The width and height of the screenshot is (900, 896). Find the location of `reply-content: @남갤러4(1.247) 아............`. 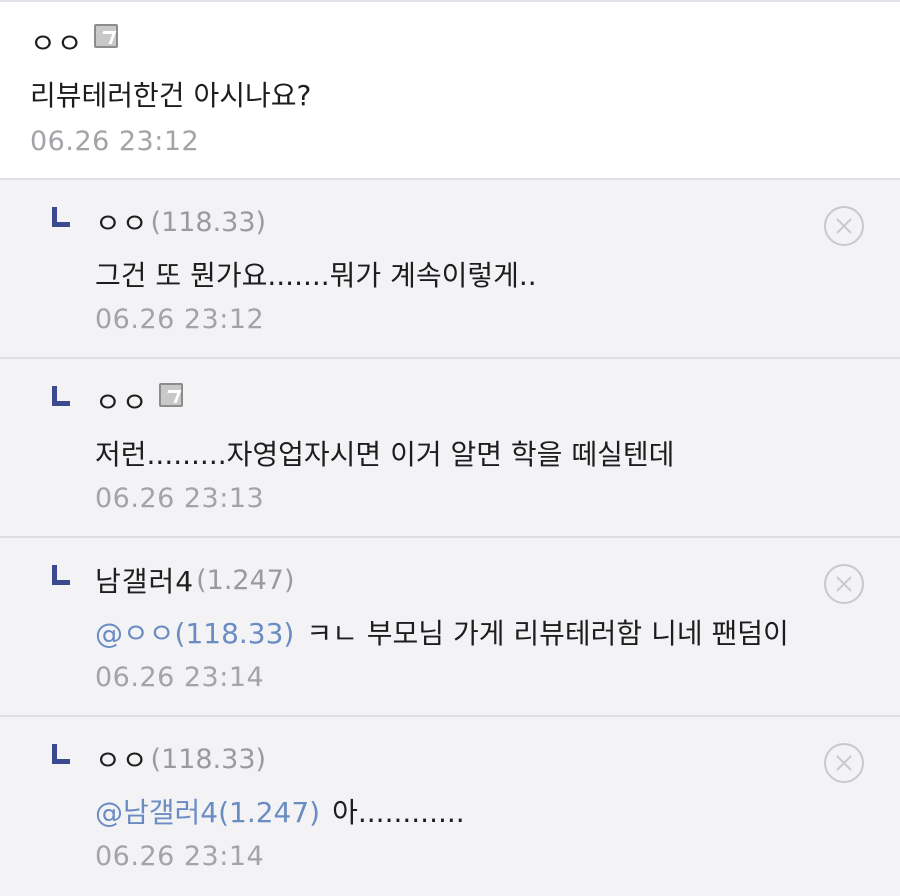

reply-content: @남갤러4(1.247) 아............ is located at coordinates (482, 813).